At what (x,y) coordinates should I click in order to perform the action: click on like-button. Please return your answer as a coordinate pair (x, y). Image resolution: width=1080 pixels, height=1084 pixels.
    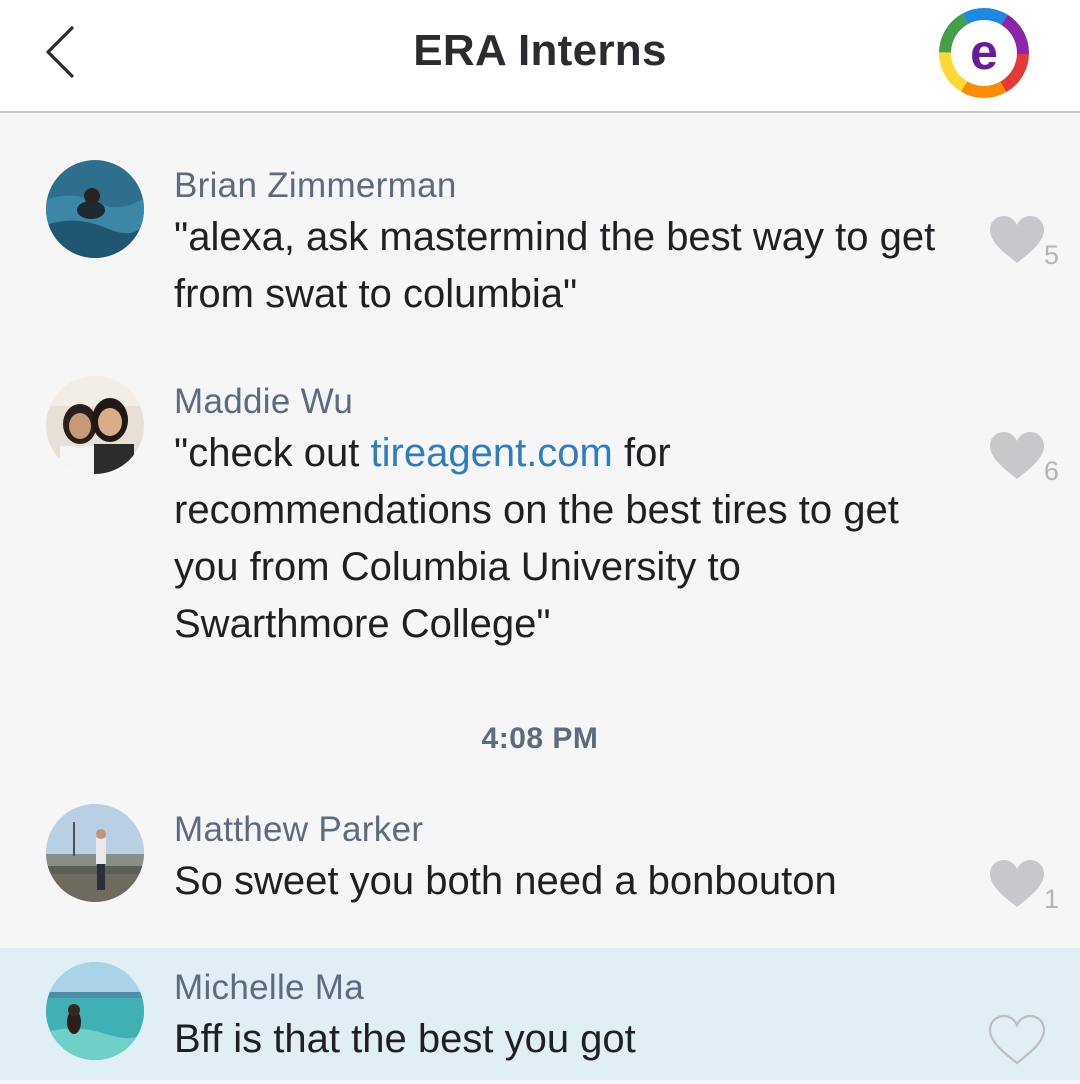
    Looking at the image, I should click on (1028, 1049).